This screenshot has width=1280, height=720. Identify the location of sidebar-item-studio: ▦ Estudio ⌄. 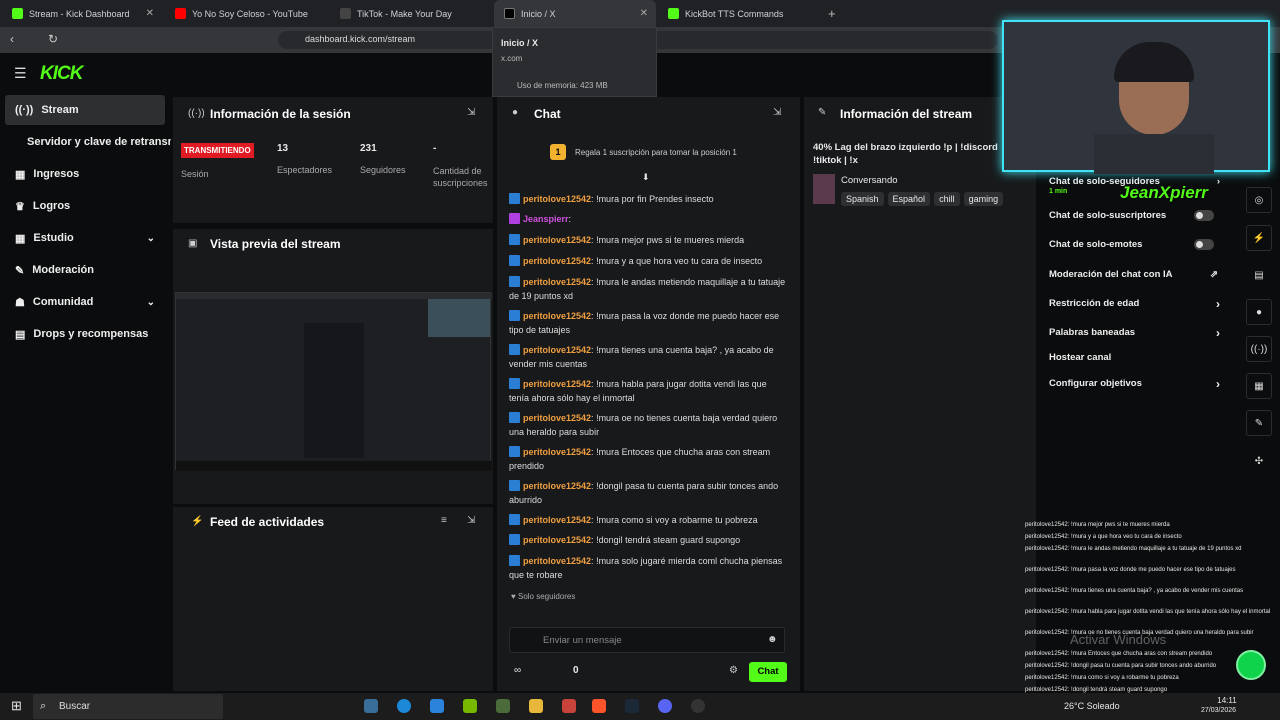
(85, 238).